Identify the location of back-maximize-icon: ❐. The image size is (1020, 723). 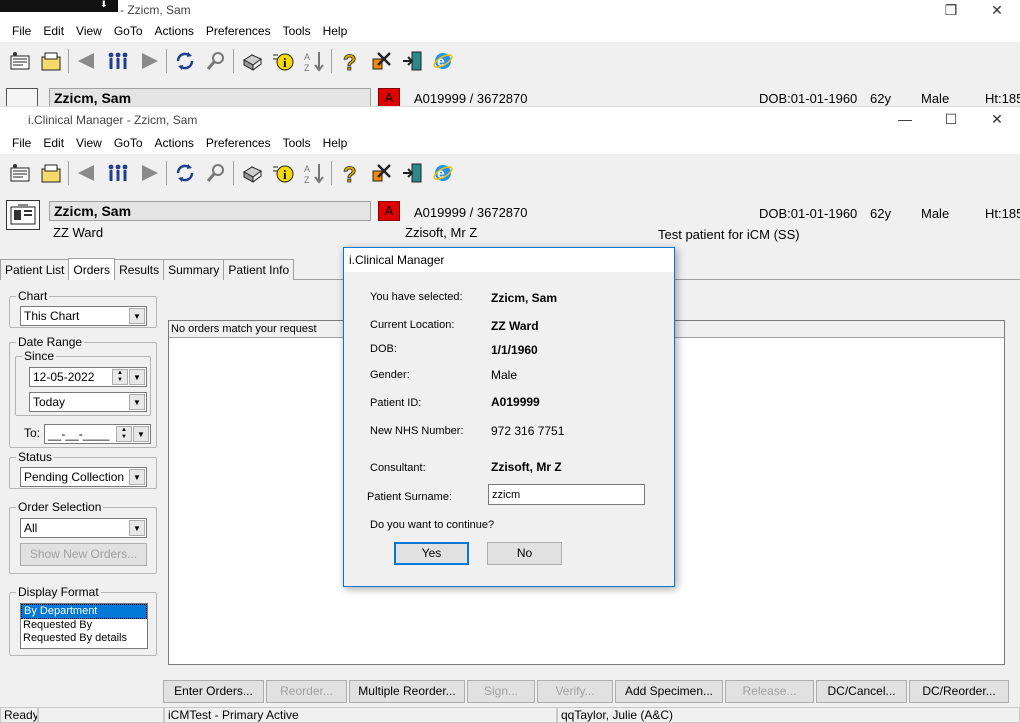
(951, 10).